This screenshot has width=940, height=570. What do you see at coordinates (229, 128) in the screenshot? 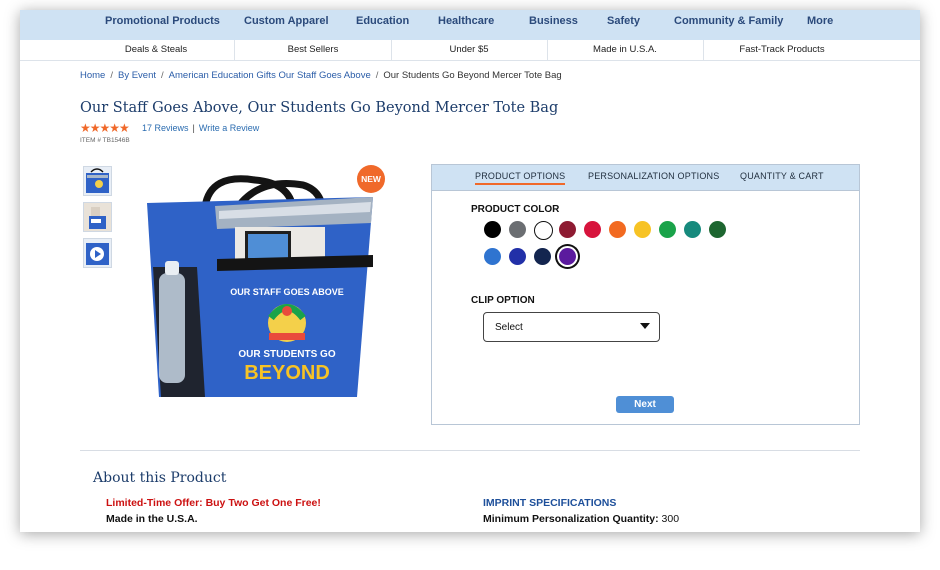
I see `write-review-link: Write a Review` at bounding box center [229, 128].